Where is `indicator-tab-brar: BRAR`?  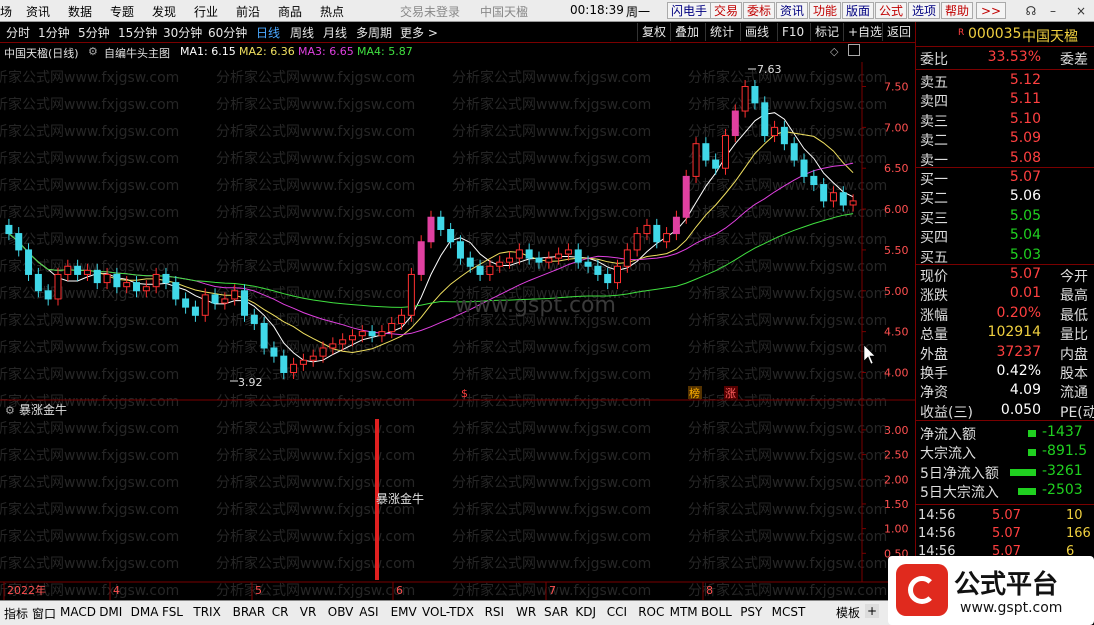
indicator-tab-brar: BRAR is located at coordinates (249, 612).